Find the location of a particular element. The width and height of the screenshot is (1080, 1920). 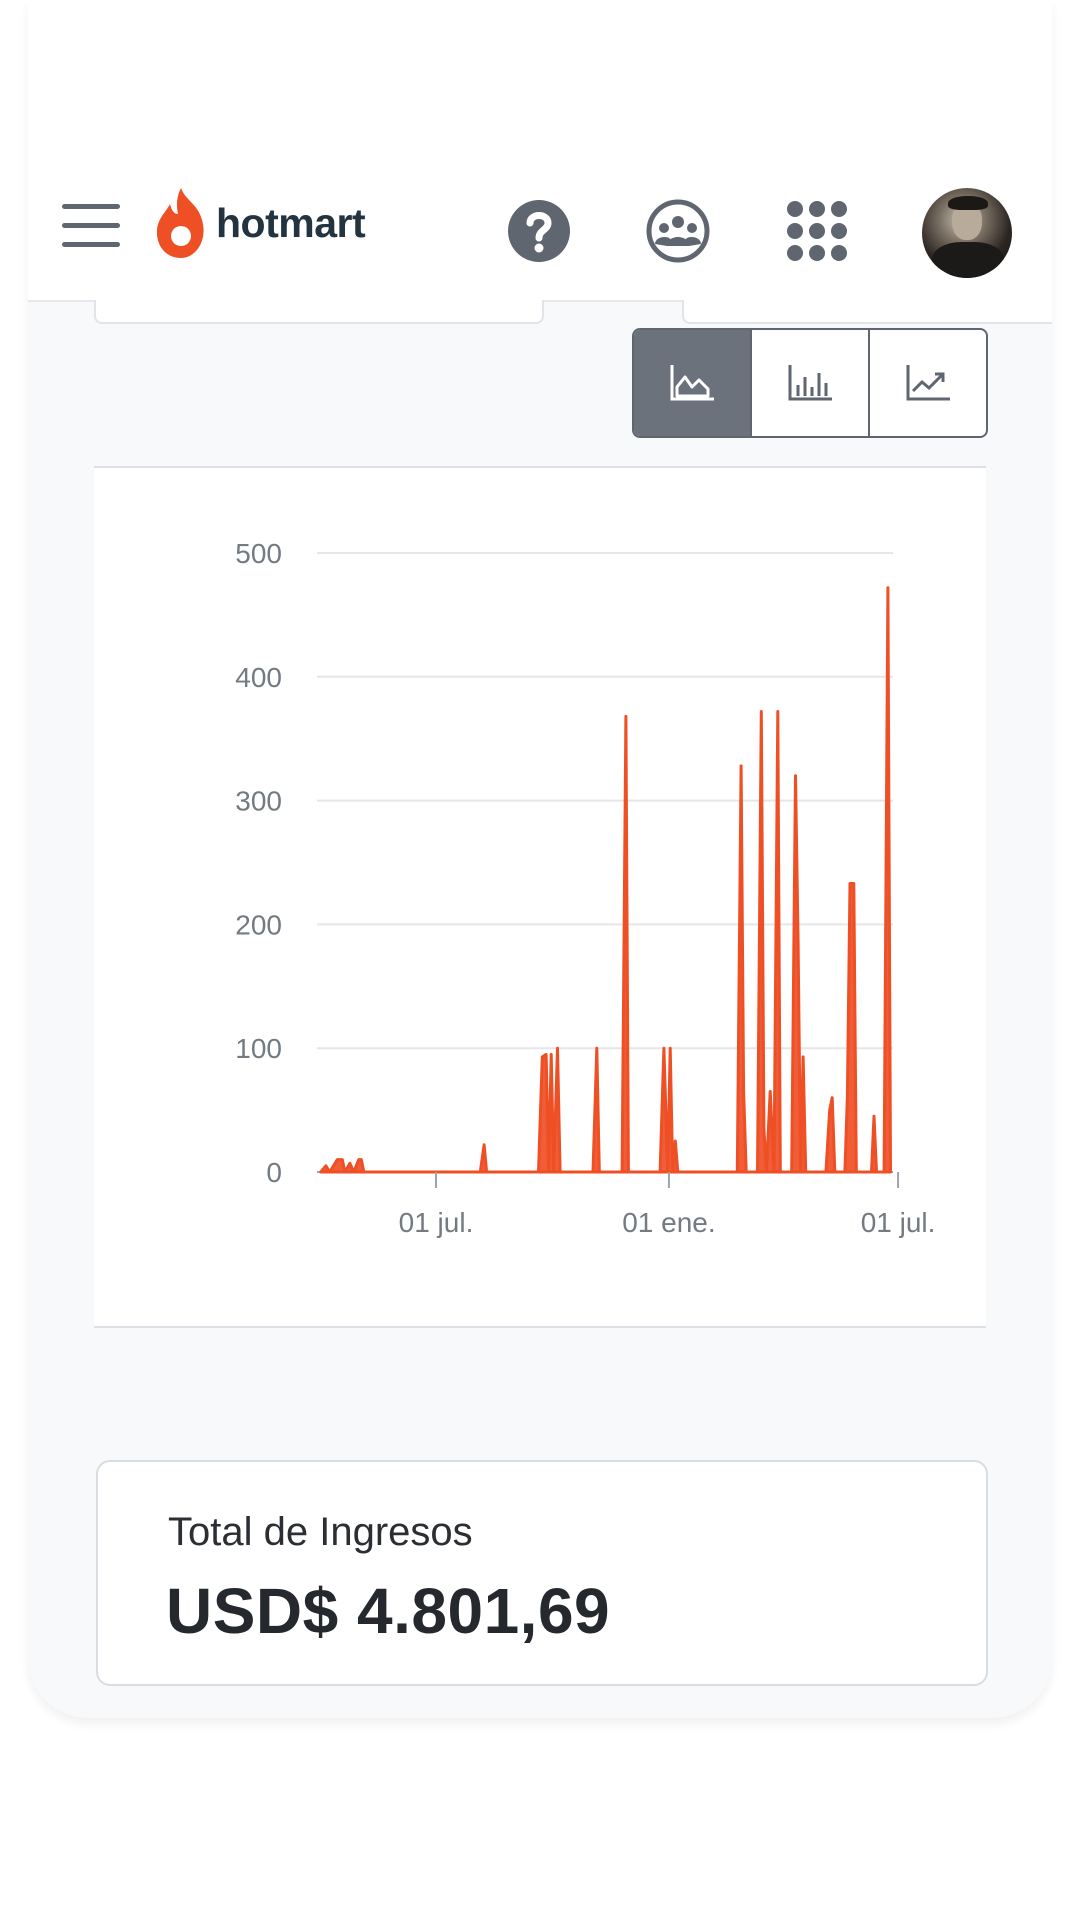

area-chart-icon is located at coordinates (692, 383).